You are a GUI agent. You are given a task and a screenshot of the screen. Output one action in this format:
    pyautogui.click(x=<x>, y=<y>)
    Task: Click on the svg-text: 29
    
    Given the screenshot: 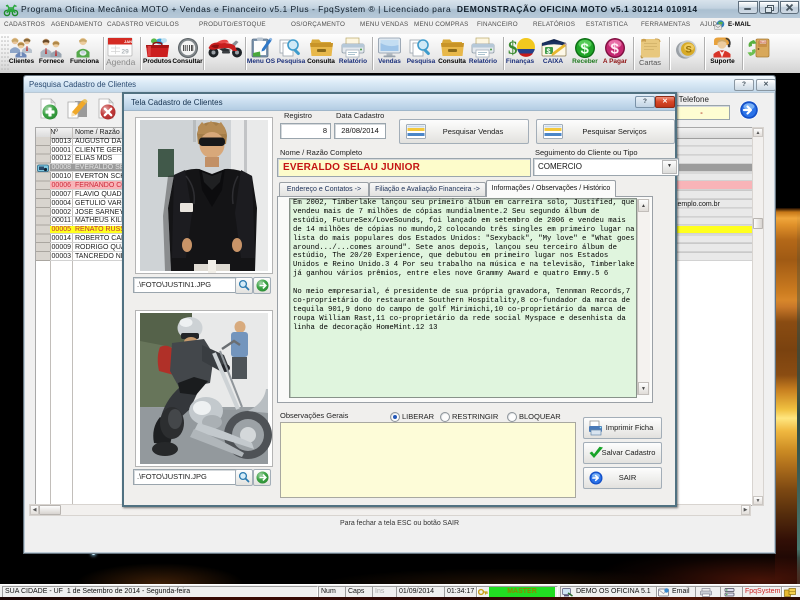 What is the action you would take?
    pyautogui.click(x=126, y=52)
    